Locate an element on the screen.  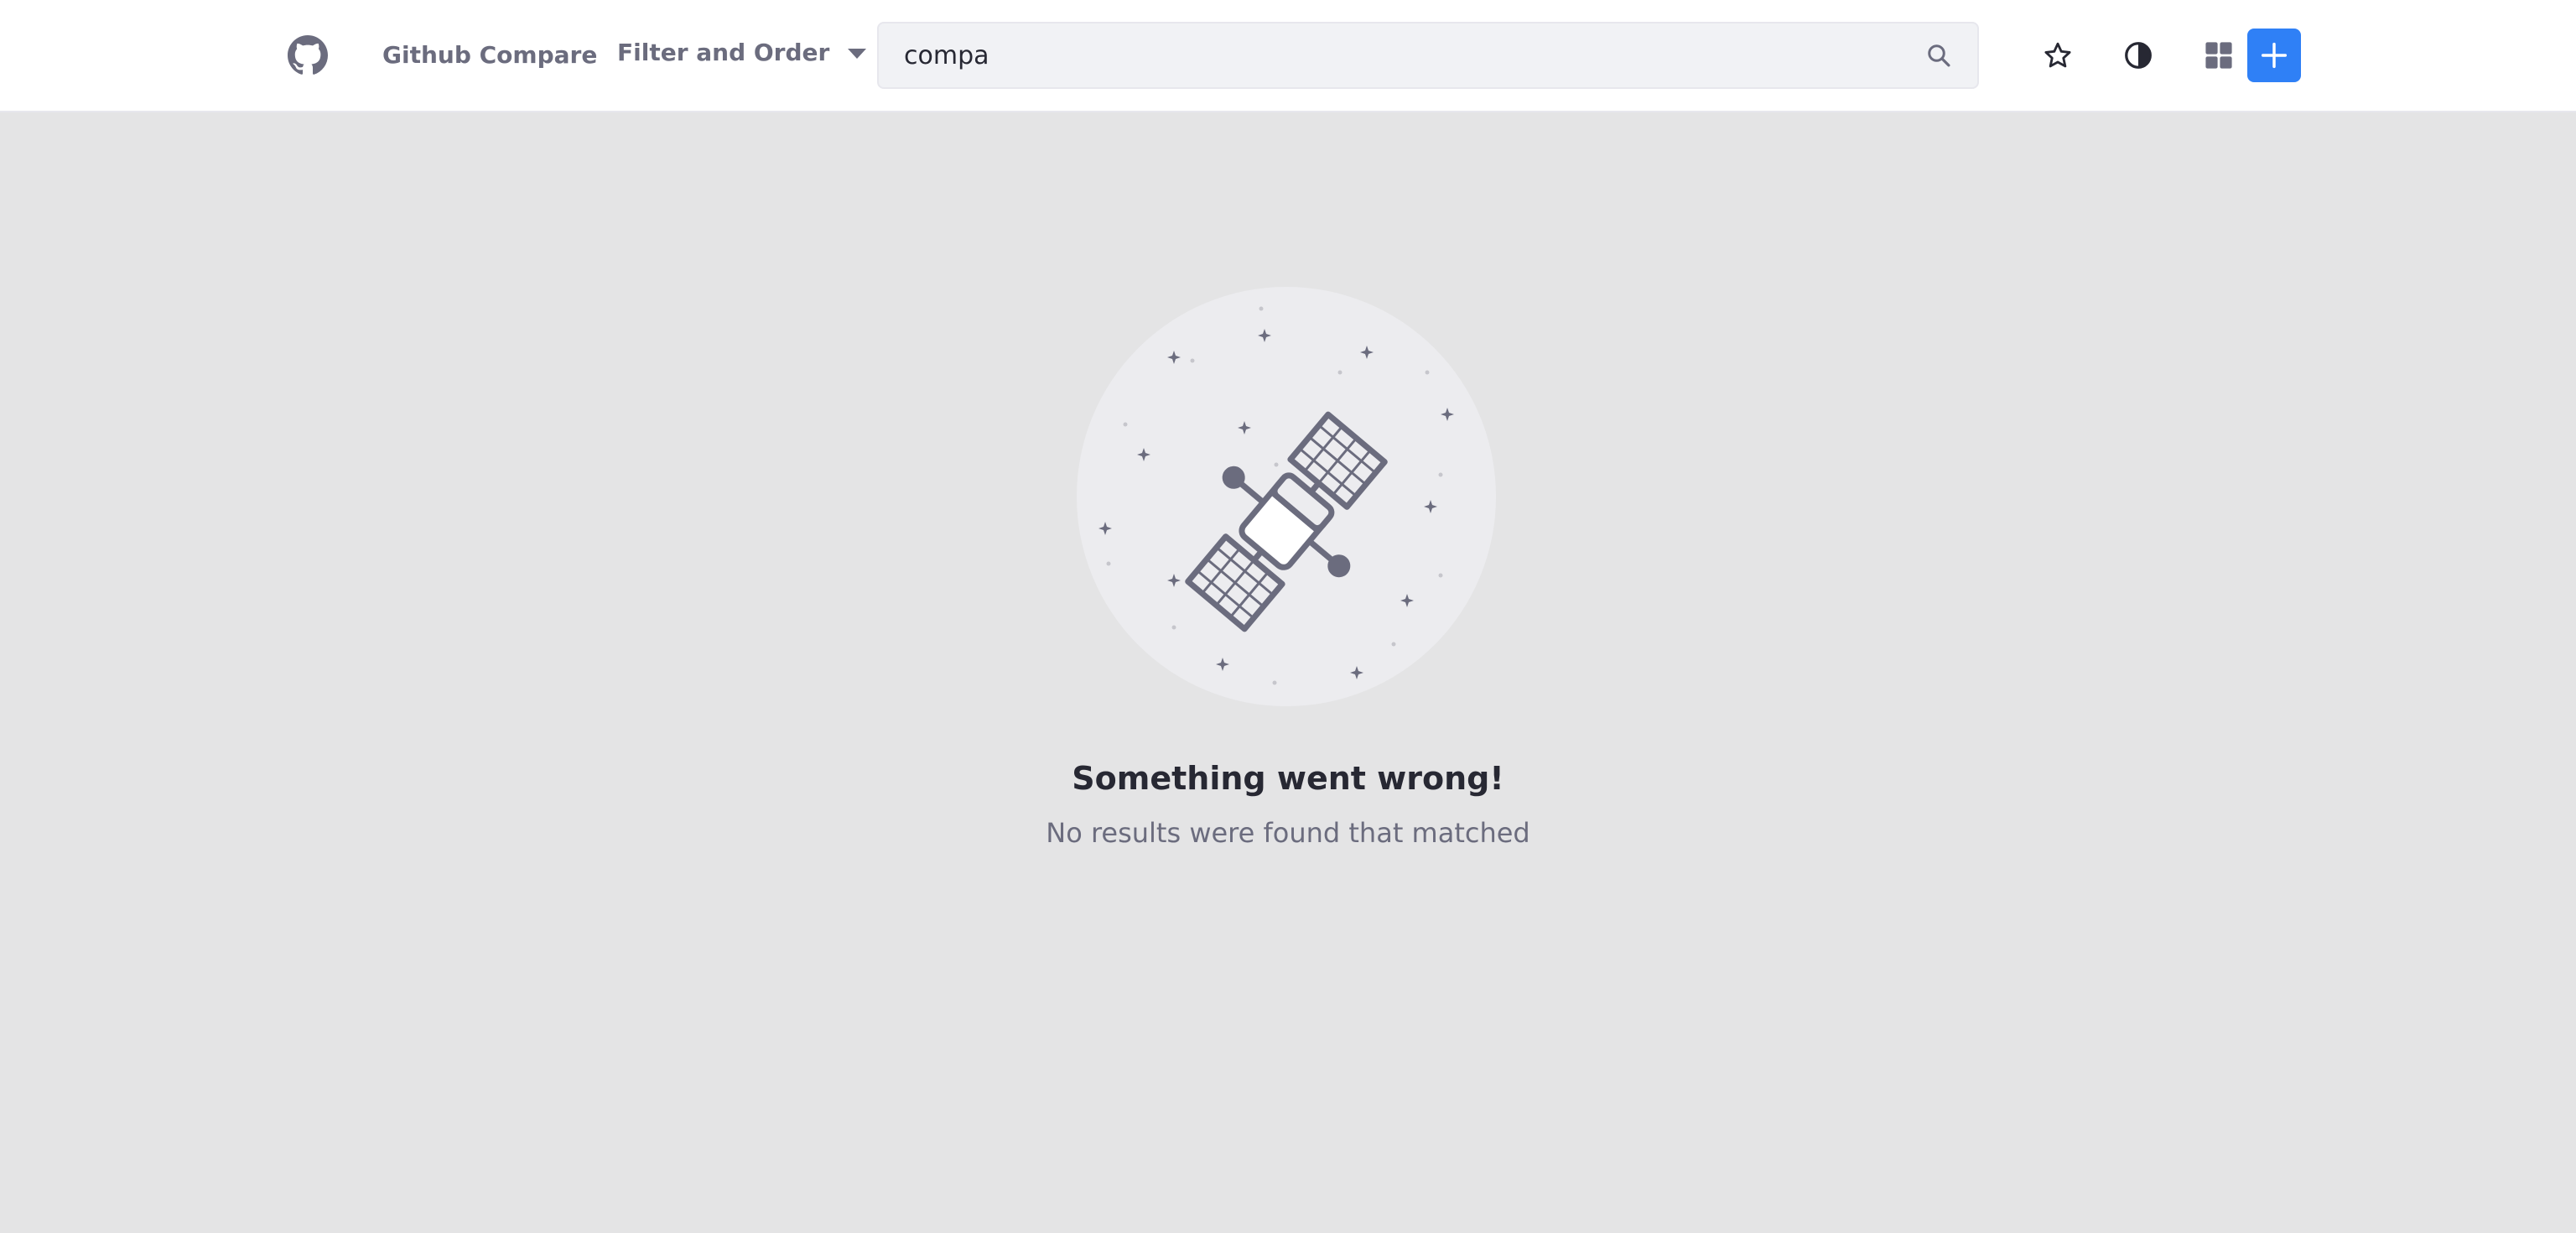
filter-and-order-dropdown: Filter and Order is located at coordinates (742, 52).